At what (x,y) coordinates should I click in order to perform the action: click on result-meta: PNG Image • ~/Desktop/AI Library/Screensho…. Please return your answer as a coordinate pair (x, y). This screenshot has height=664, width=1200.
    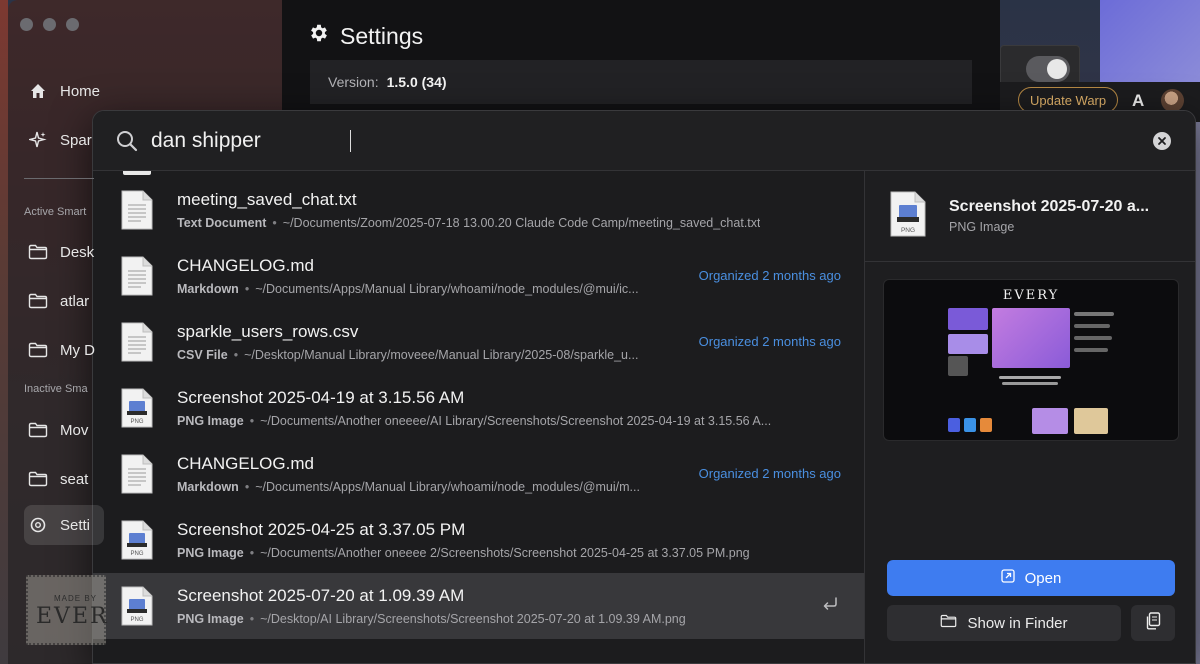
    Looking at the image, I should click on (431, 619).